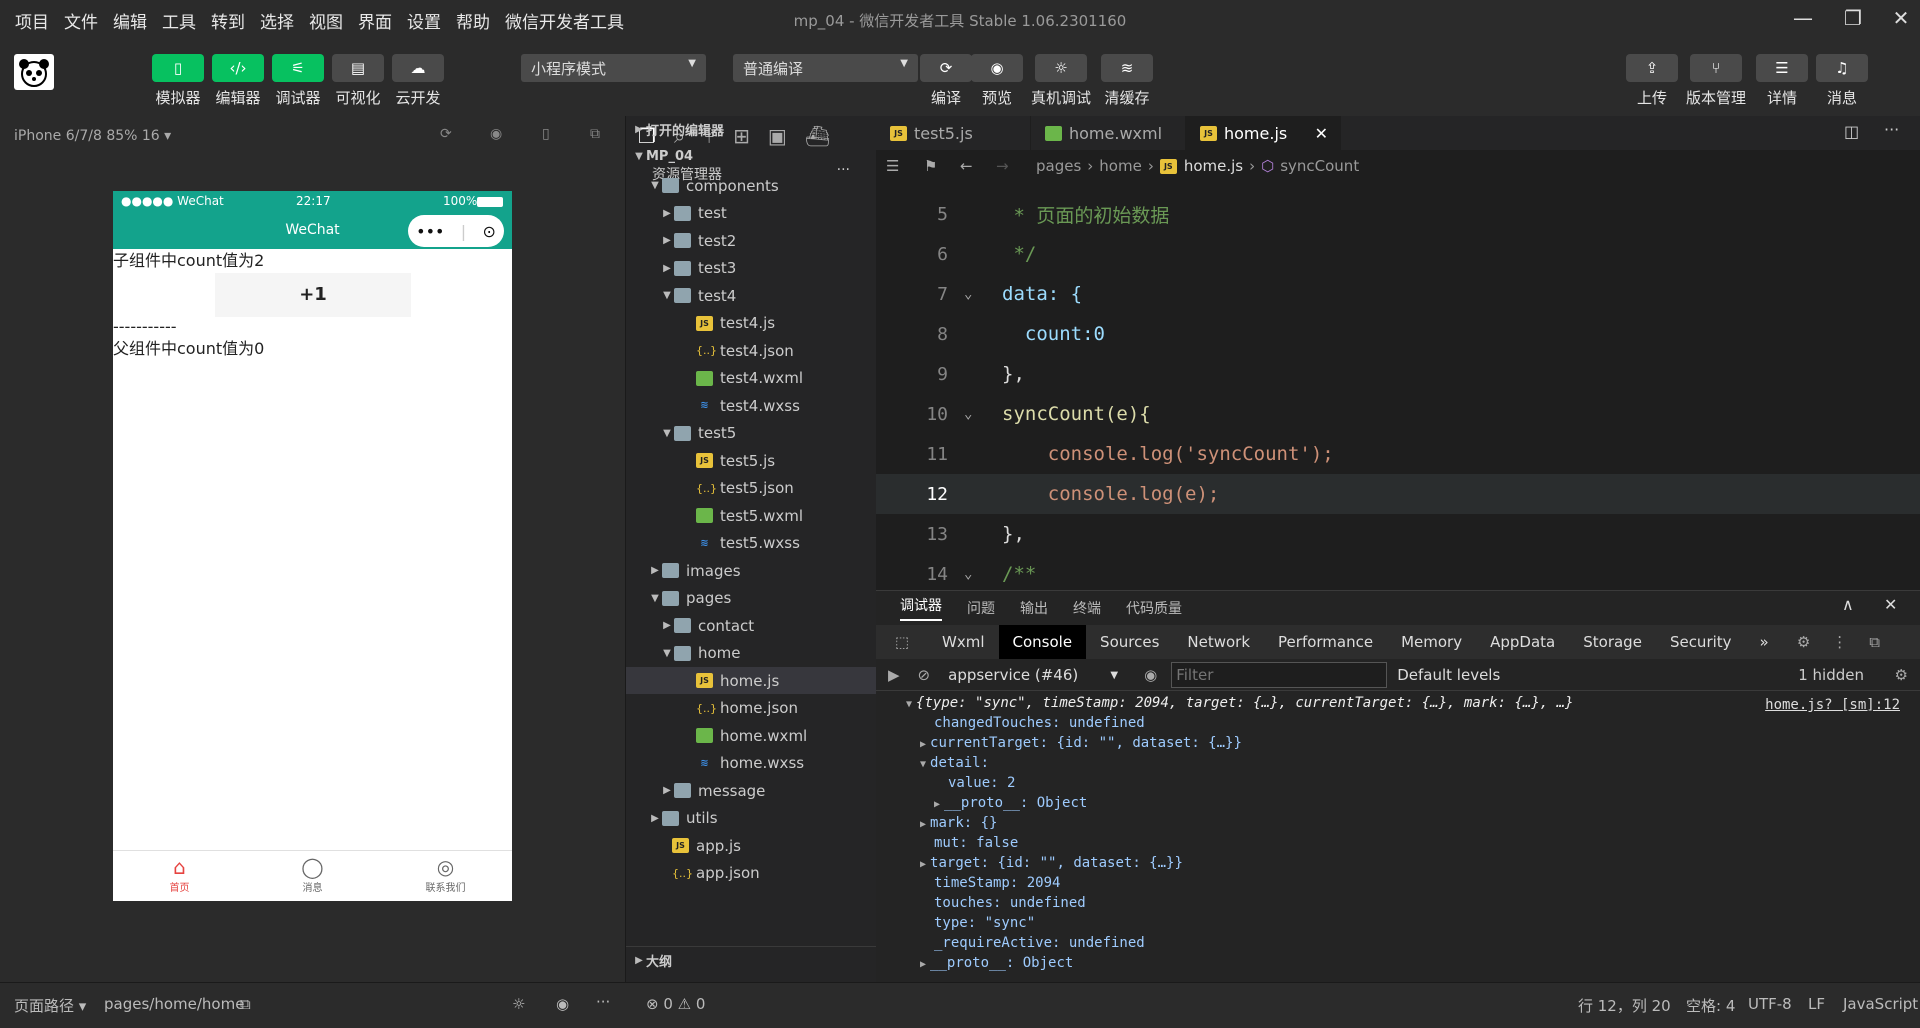 This screenshot has height=1028, width=1920. What do you see at coordinates (1764, 642) in the screenshot?
I see `more-tabs-icon: »` at bounding box center [1764, 642].